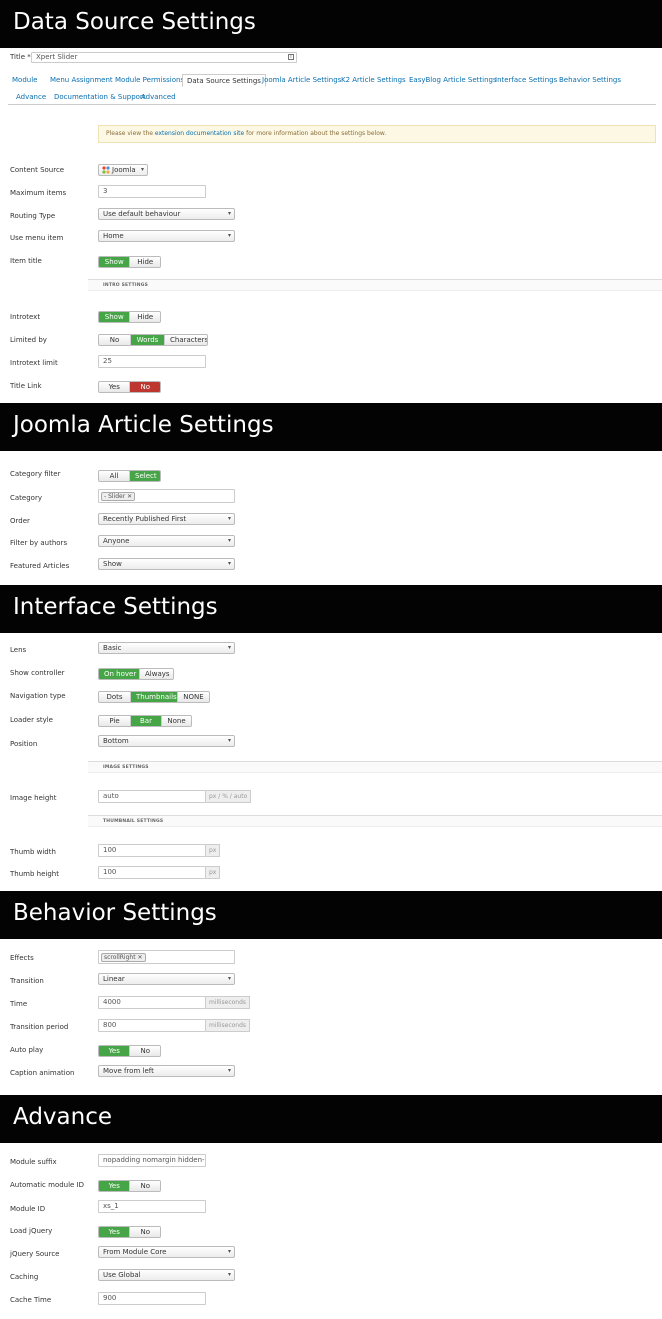 The width and height of the screenshot is (662, 1319). Describe the element at coordinates (166, 1071) in the screenshot. I see `caption-animation-select: Move from left ▾` at that location.